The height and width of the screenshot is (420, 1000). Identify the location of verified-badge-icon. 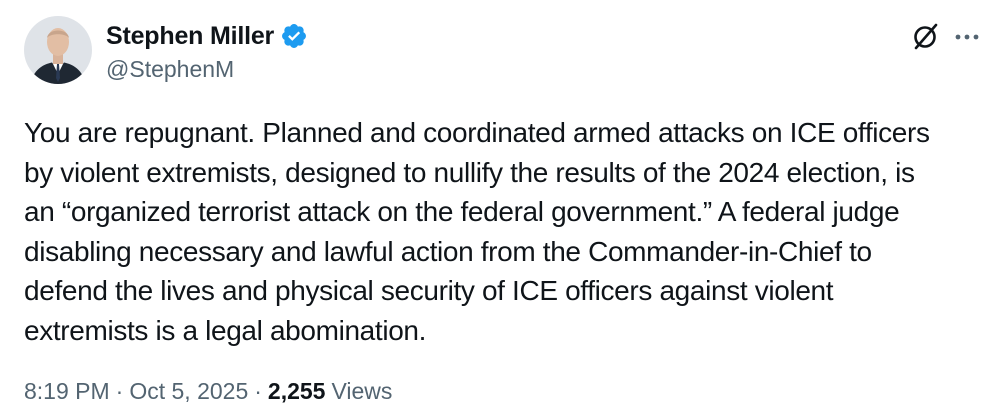
(294, 36).